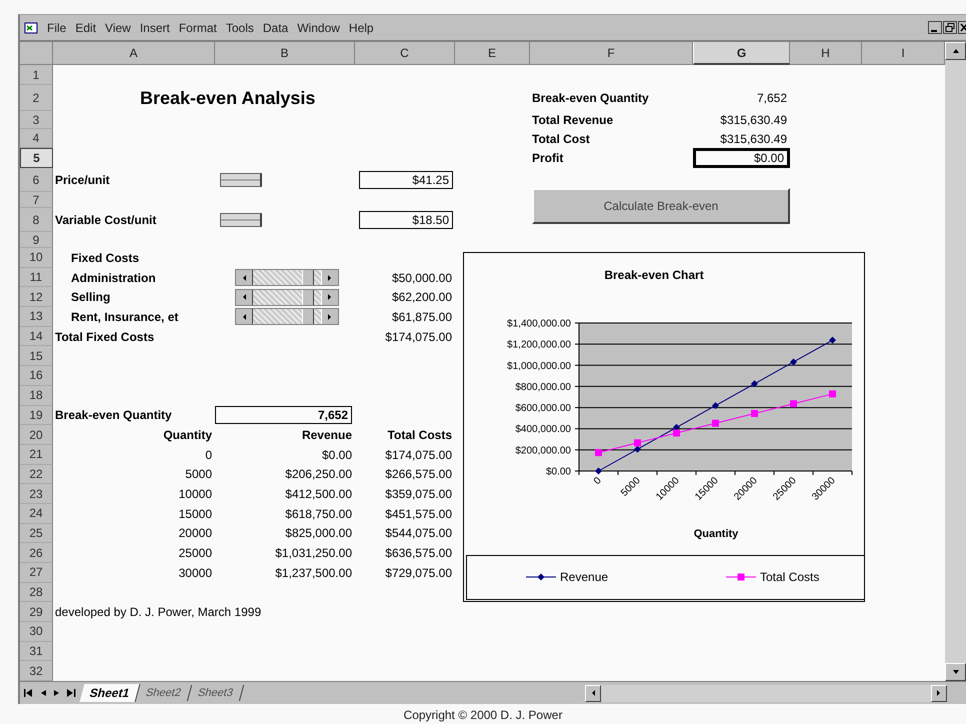 The width and height of the screenshot is (966, 724). Describe the element at coordinates (36, 376) in the screenshot. I see `row-header: 16` at that location.